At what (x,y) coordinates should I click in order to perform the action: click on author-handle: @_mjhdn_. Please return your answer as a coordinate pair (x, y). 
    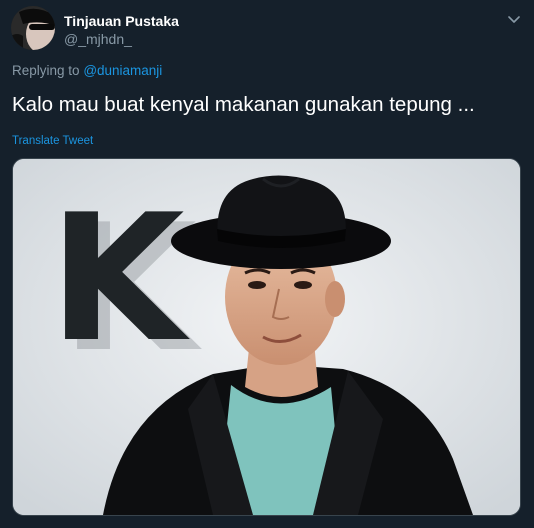
    Looking at the image, I should click on (121, 39).